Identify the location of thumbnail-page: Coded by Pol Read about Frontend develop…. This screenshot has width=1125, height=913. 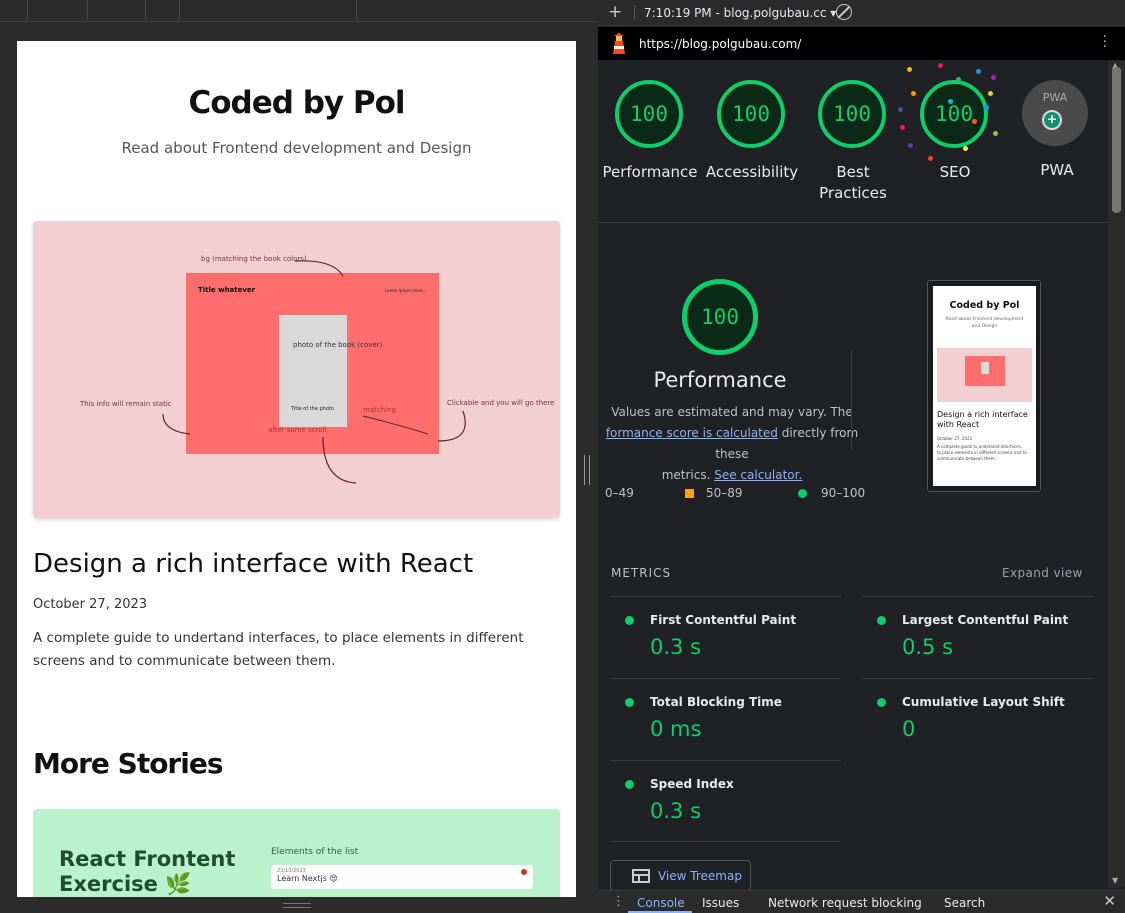
(984, 386).